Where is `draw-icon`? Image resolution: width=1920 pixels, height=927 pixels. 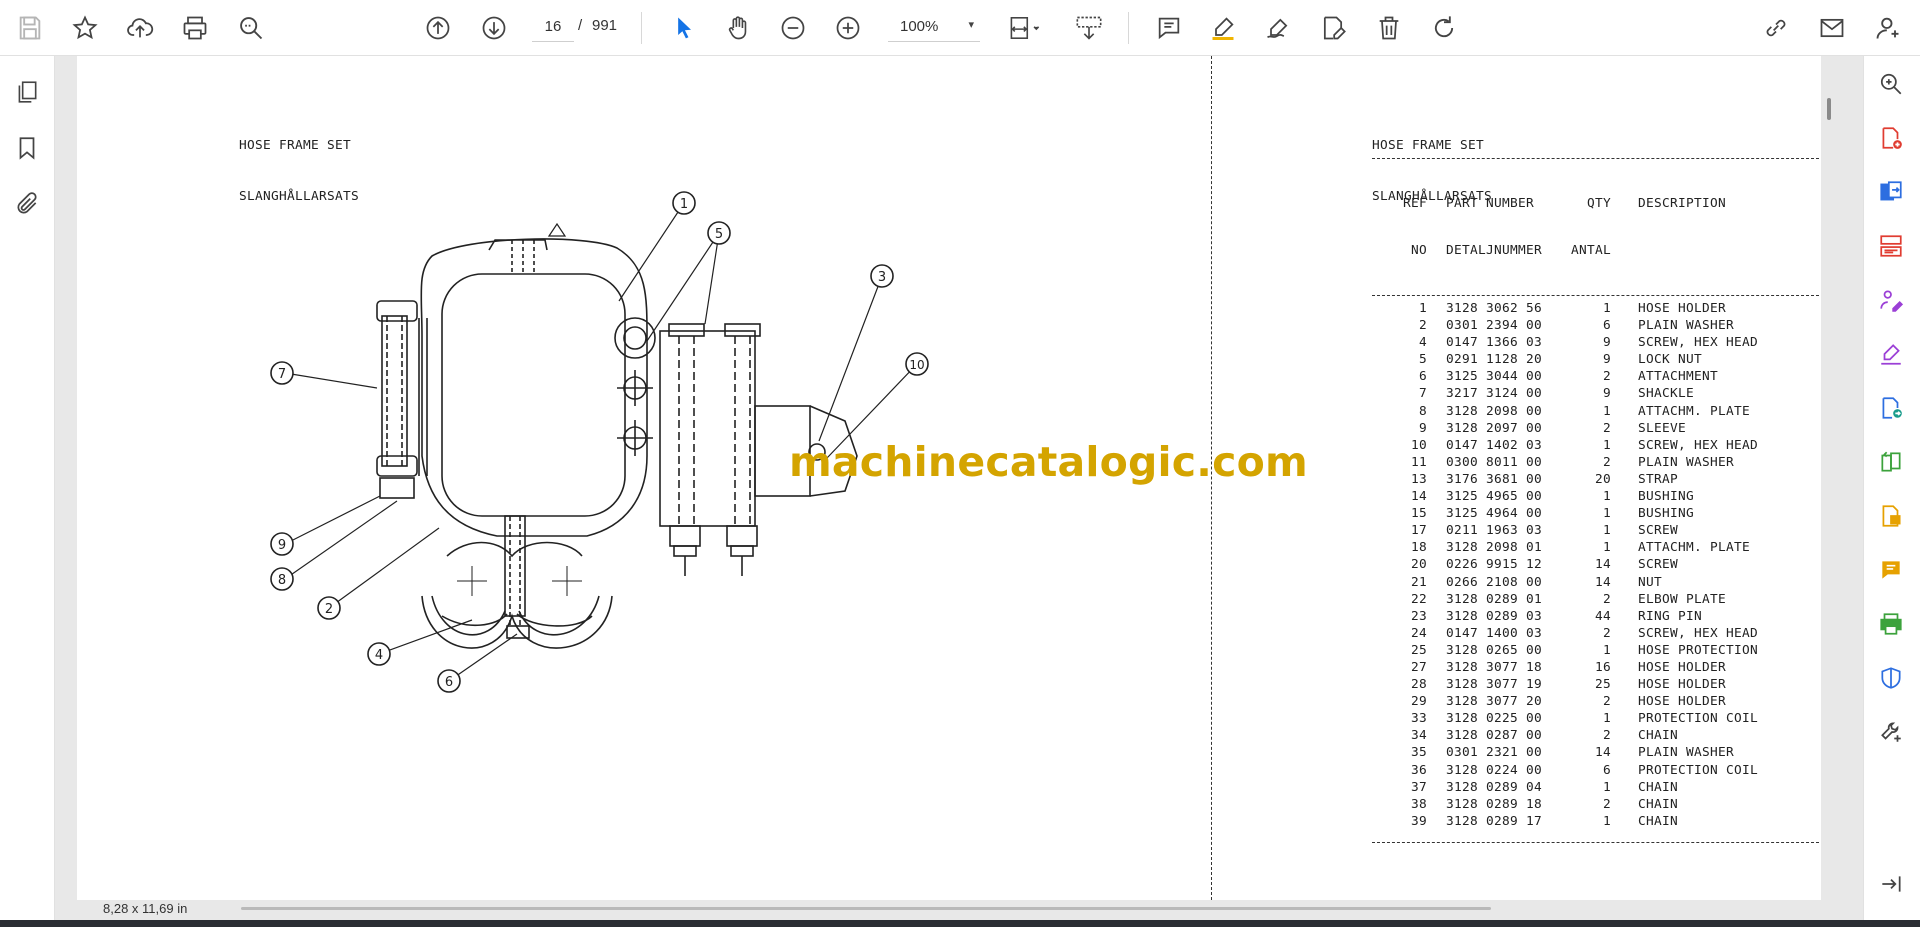 draw-icon is located at coordinates (1278, 28).